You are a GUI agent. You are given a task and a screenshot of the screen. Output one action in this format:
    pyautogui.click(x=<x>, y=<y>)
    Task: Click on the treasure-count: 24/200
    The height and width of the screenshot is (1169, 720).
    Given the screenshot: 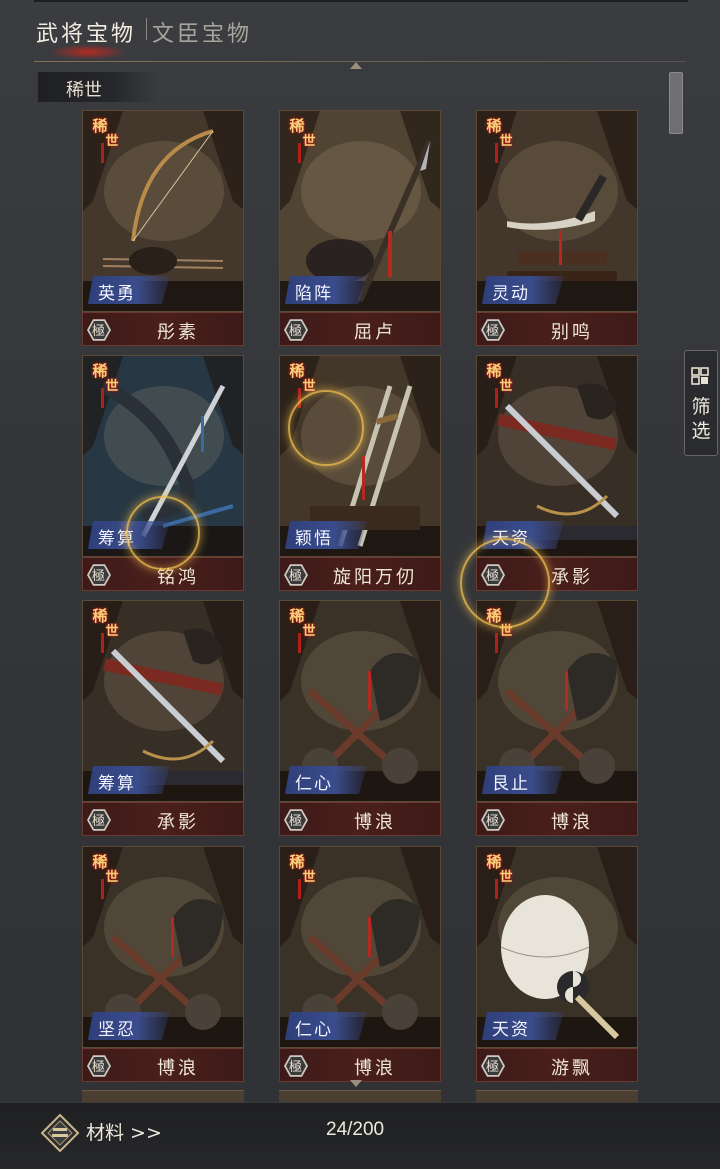 What is the action you would take?
    pyautogui.click(x=355, y=1129)
    